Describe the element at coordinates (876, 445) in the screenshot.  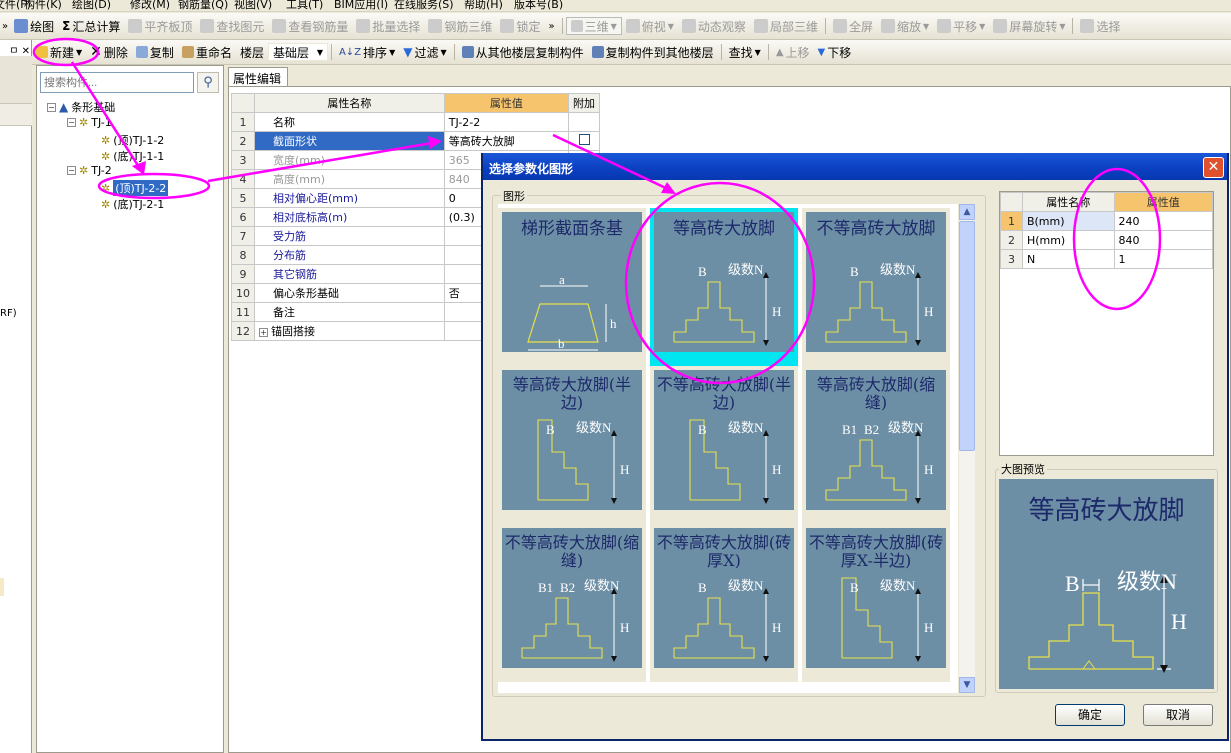
I see `shape-option: 等高砖大放脚(缩缝) B1 B2 级数N H` at that location.